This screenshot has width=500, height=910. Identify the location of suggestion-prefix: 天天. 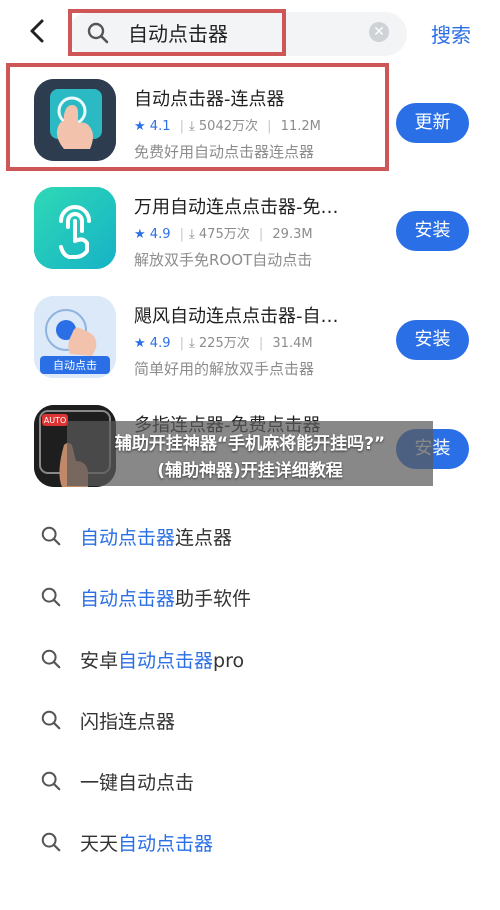
(99, 844).